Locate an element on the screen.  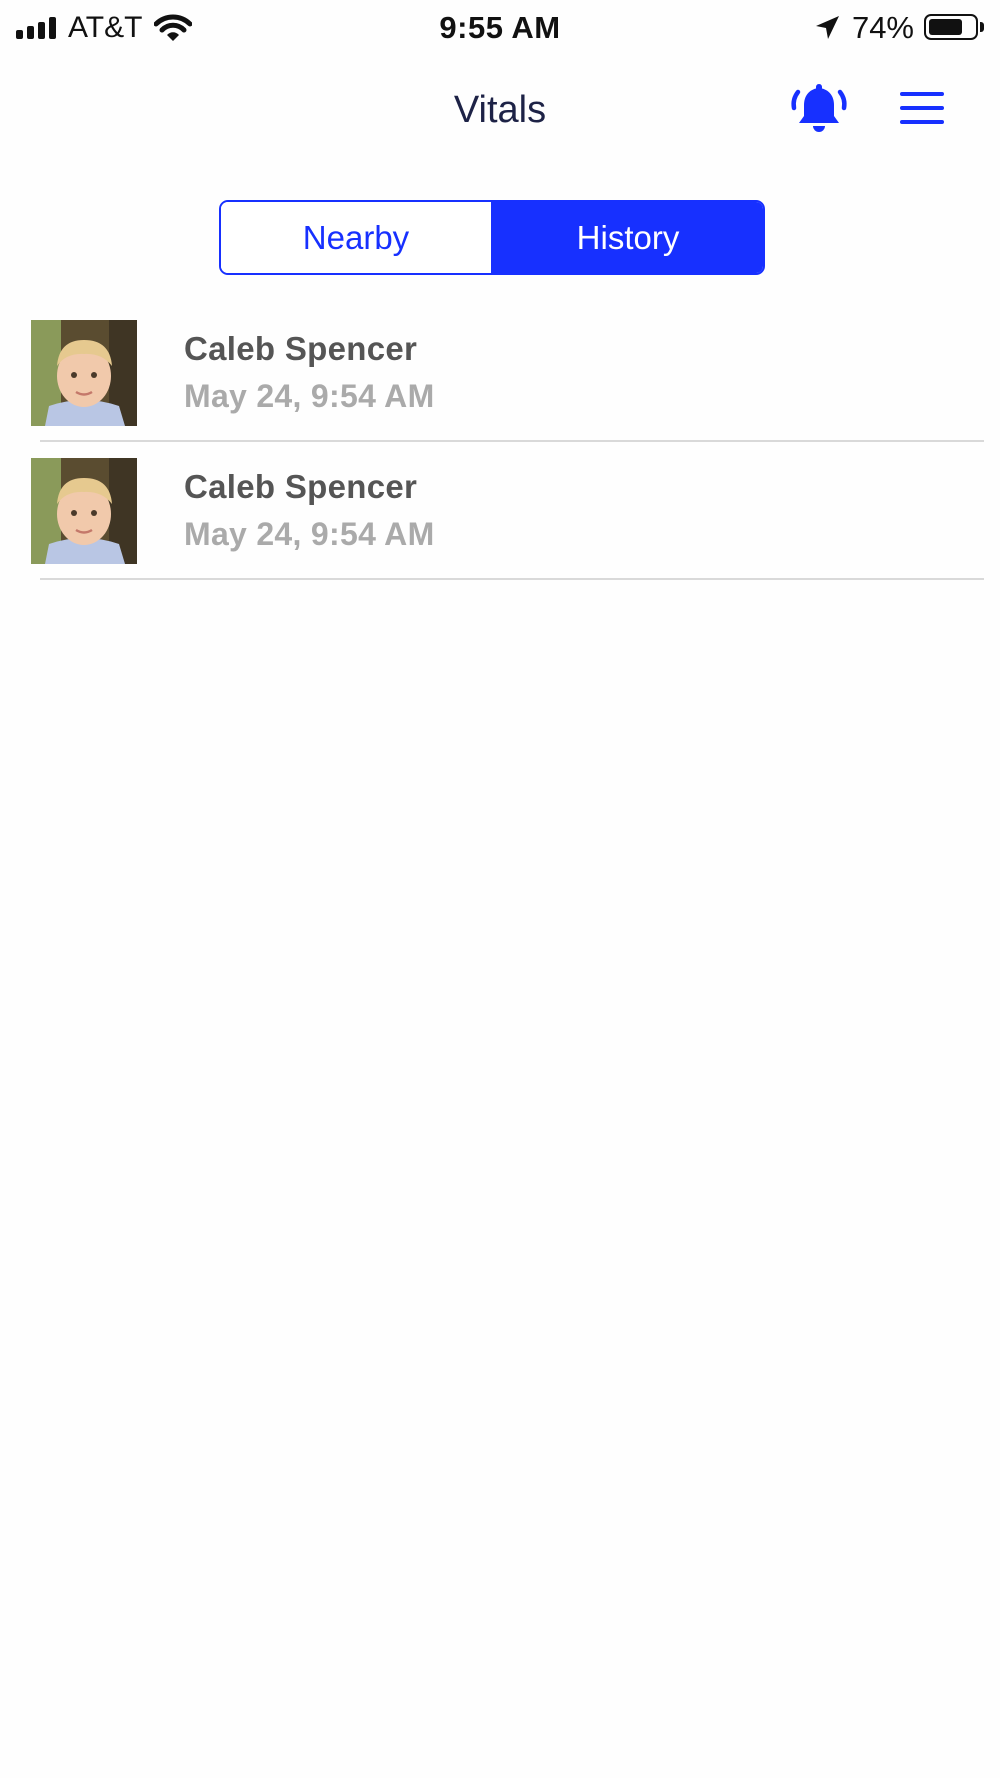
menu-button is located at coordinates (922, 108).